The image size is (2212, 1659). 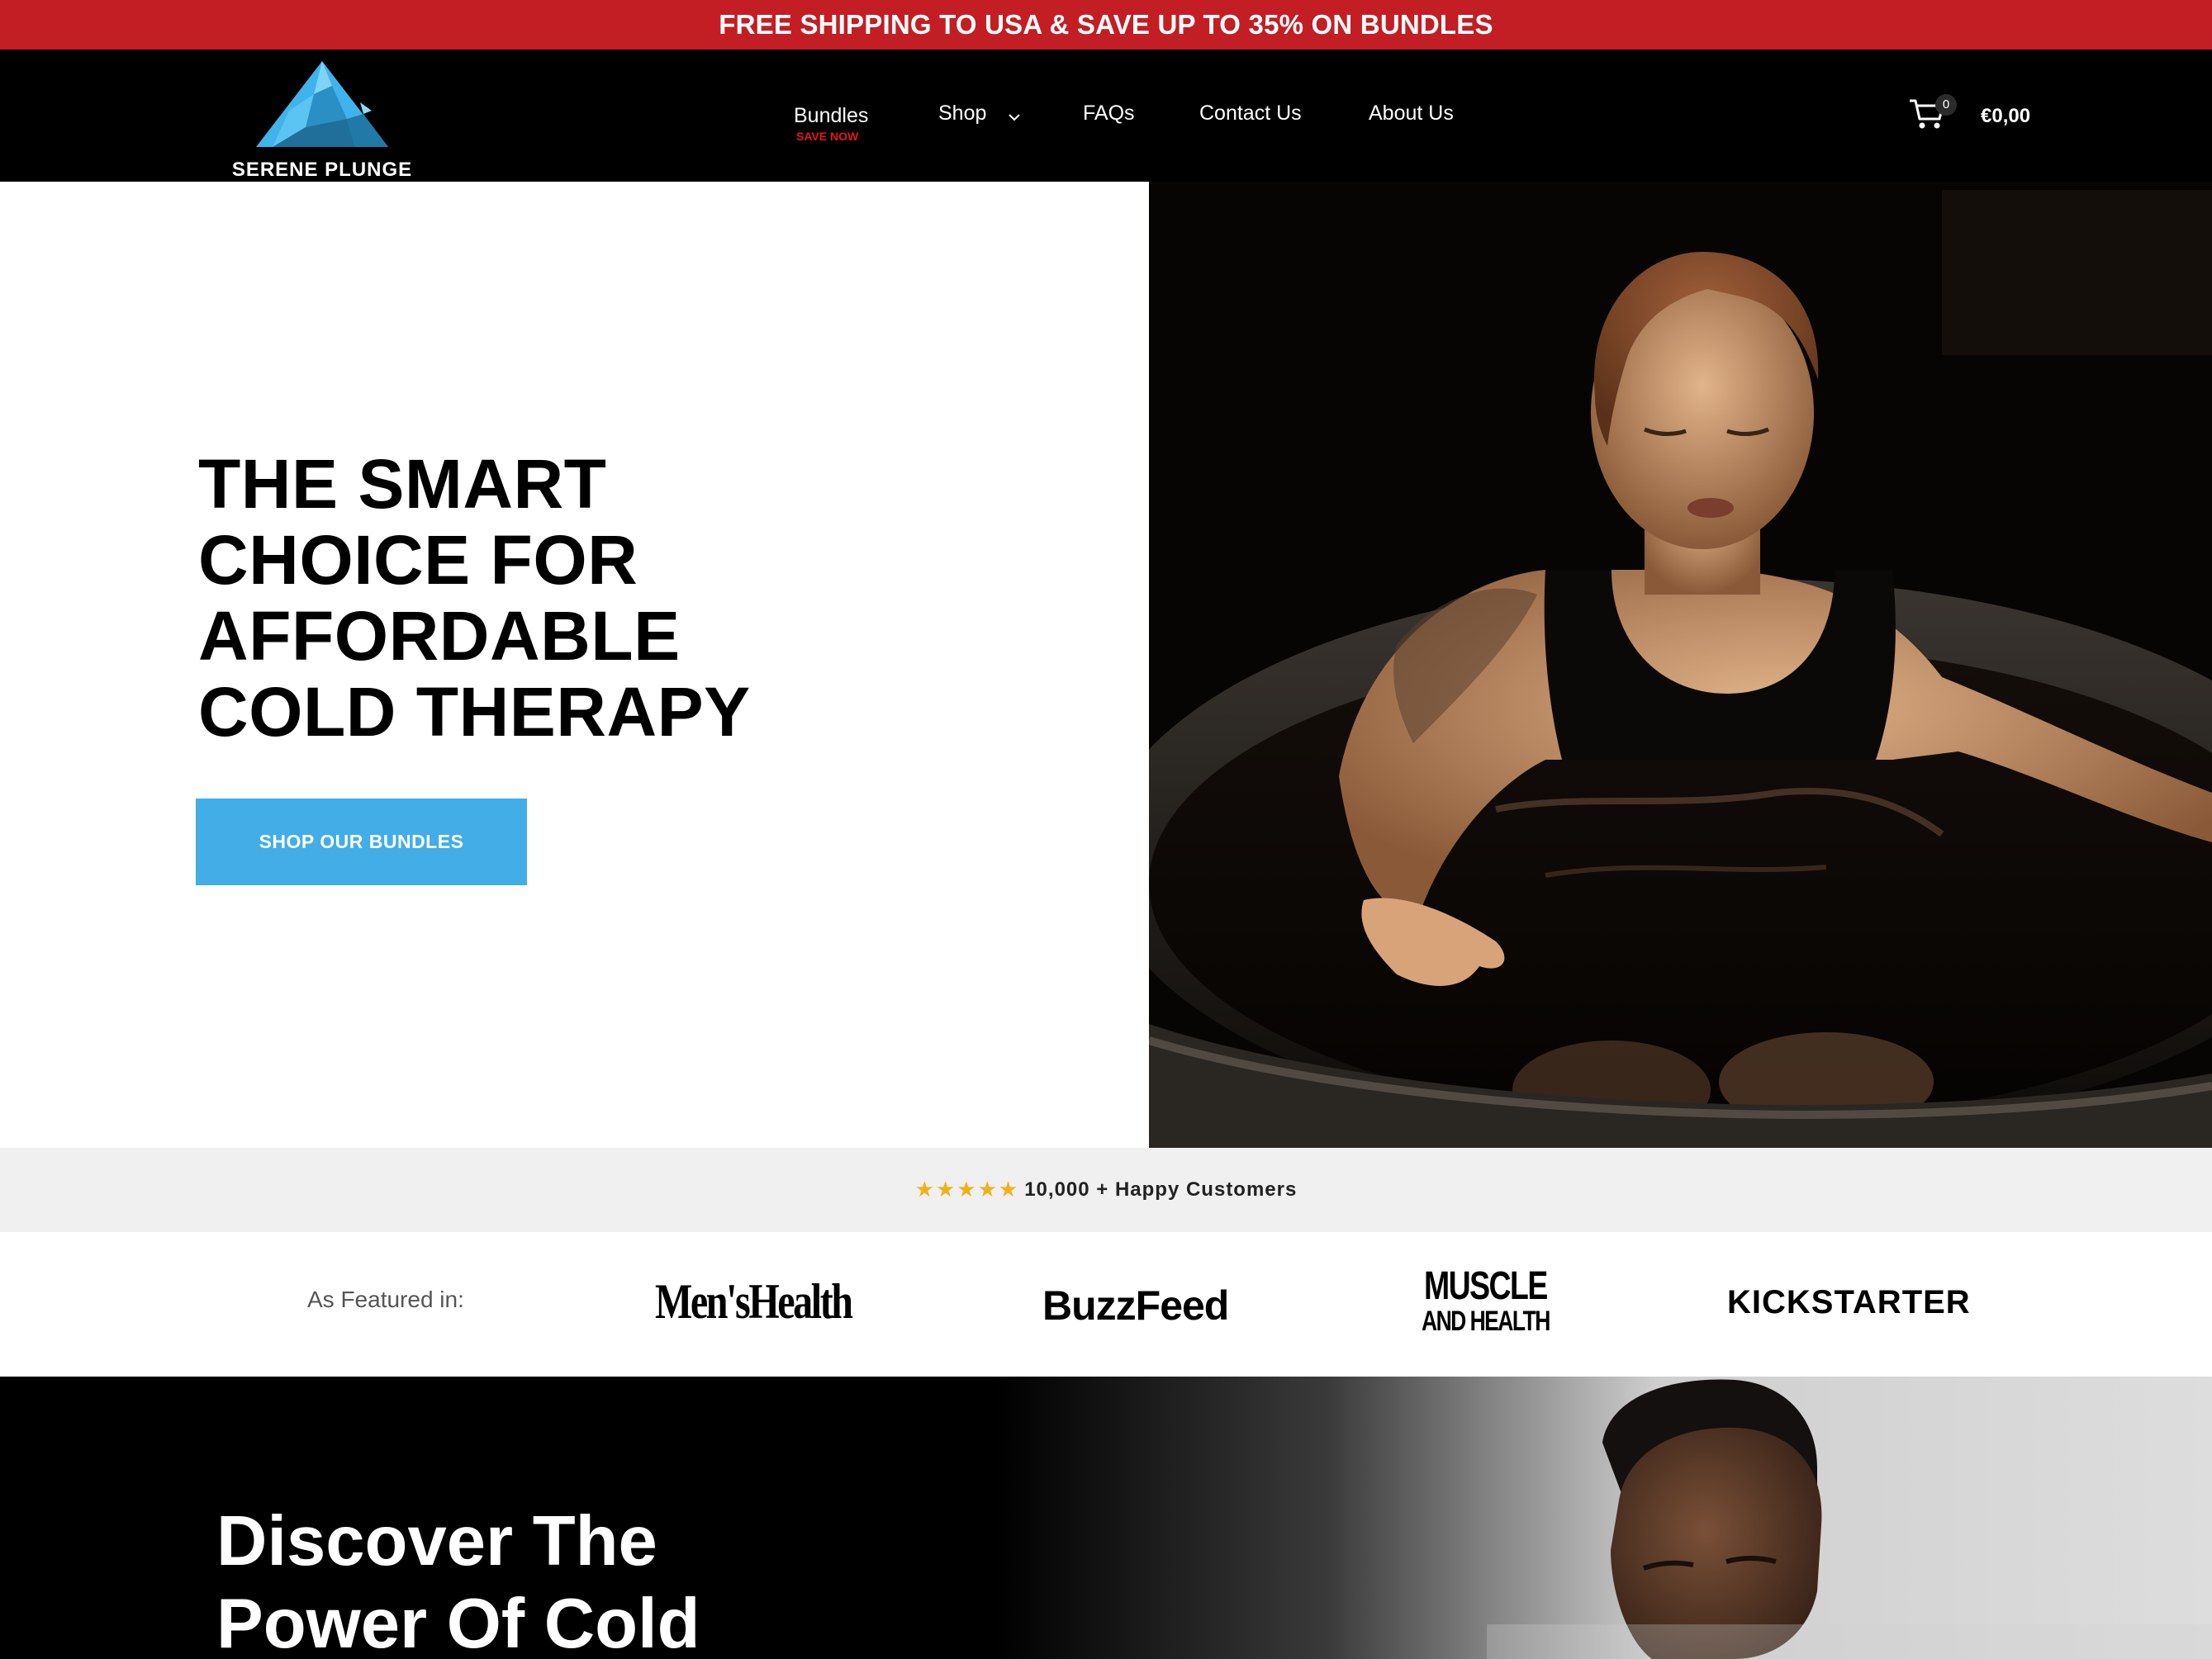 I want to click on shop-bundles-button: SHOP OUR BUNDLES, so click(x=361, y=842).